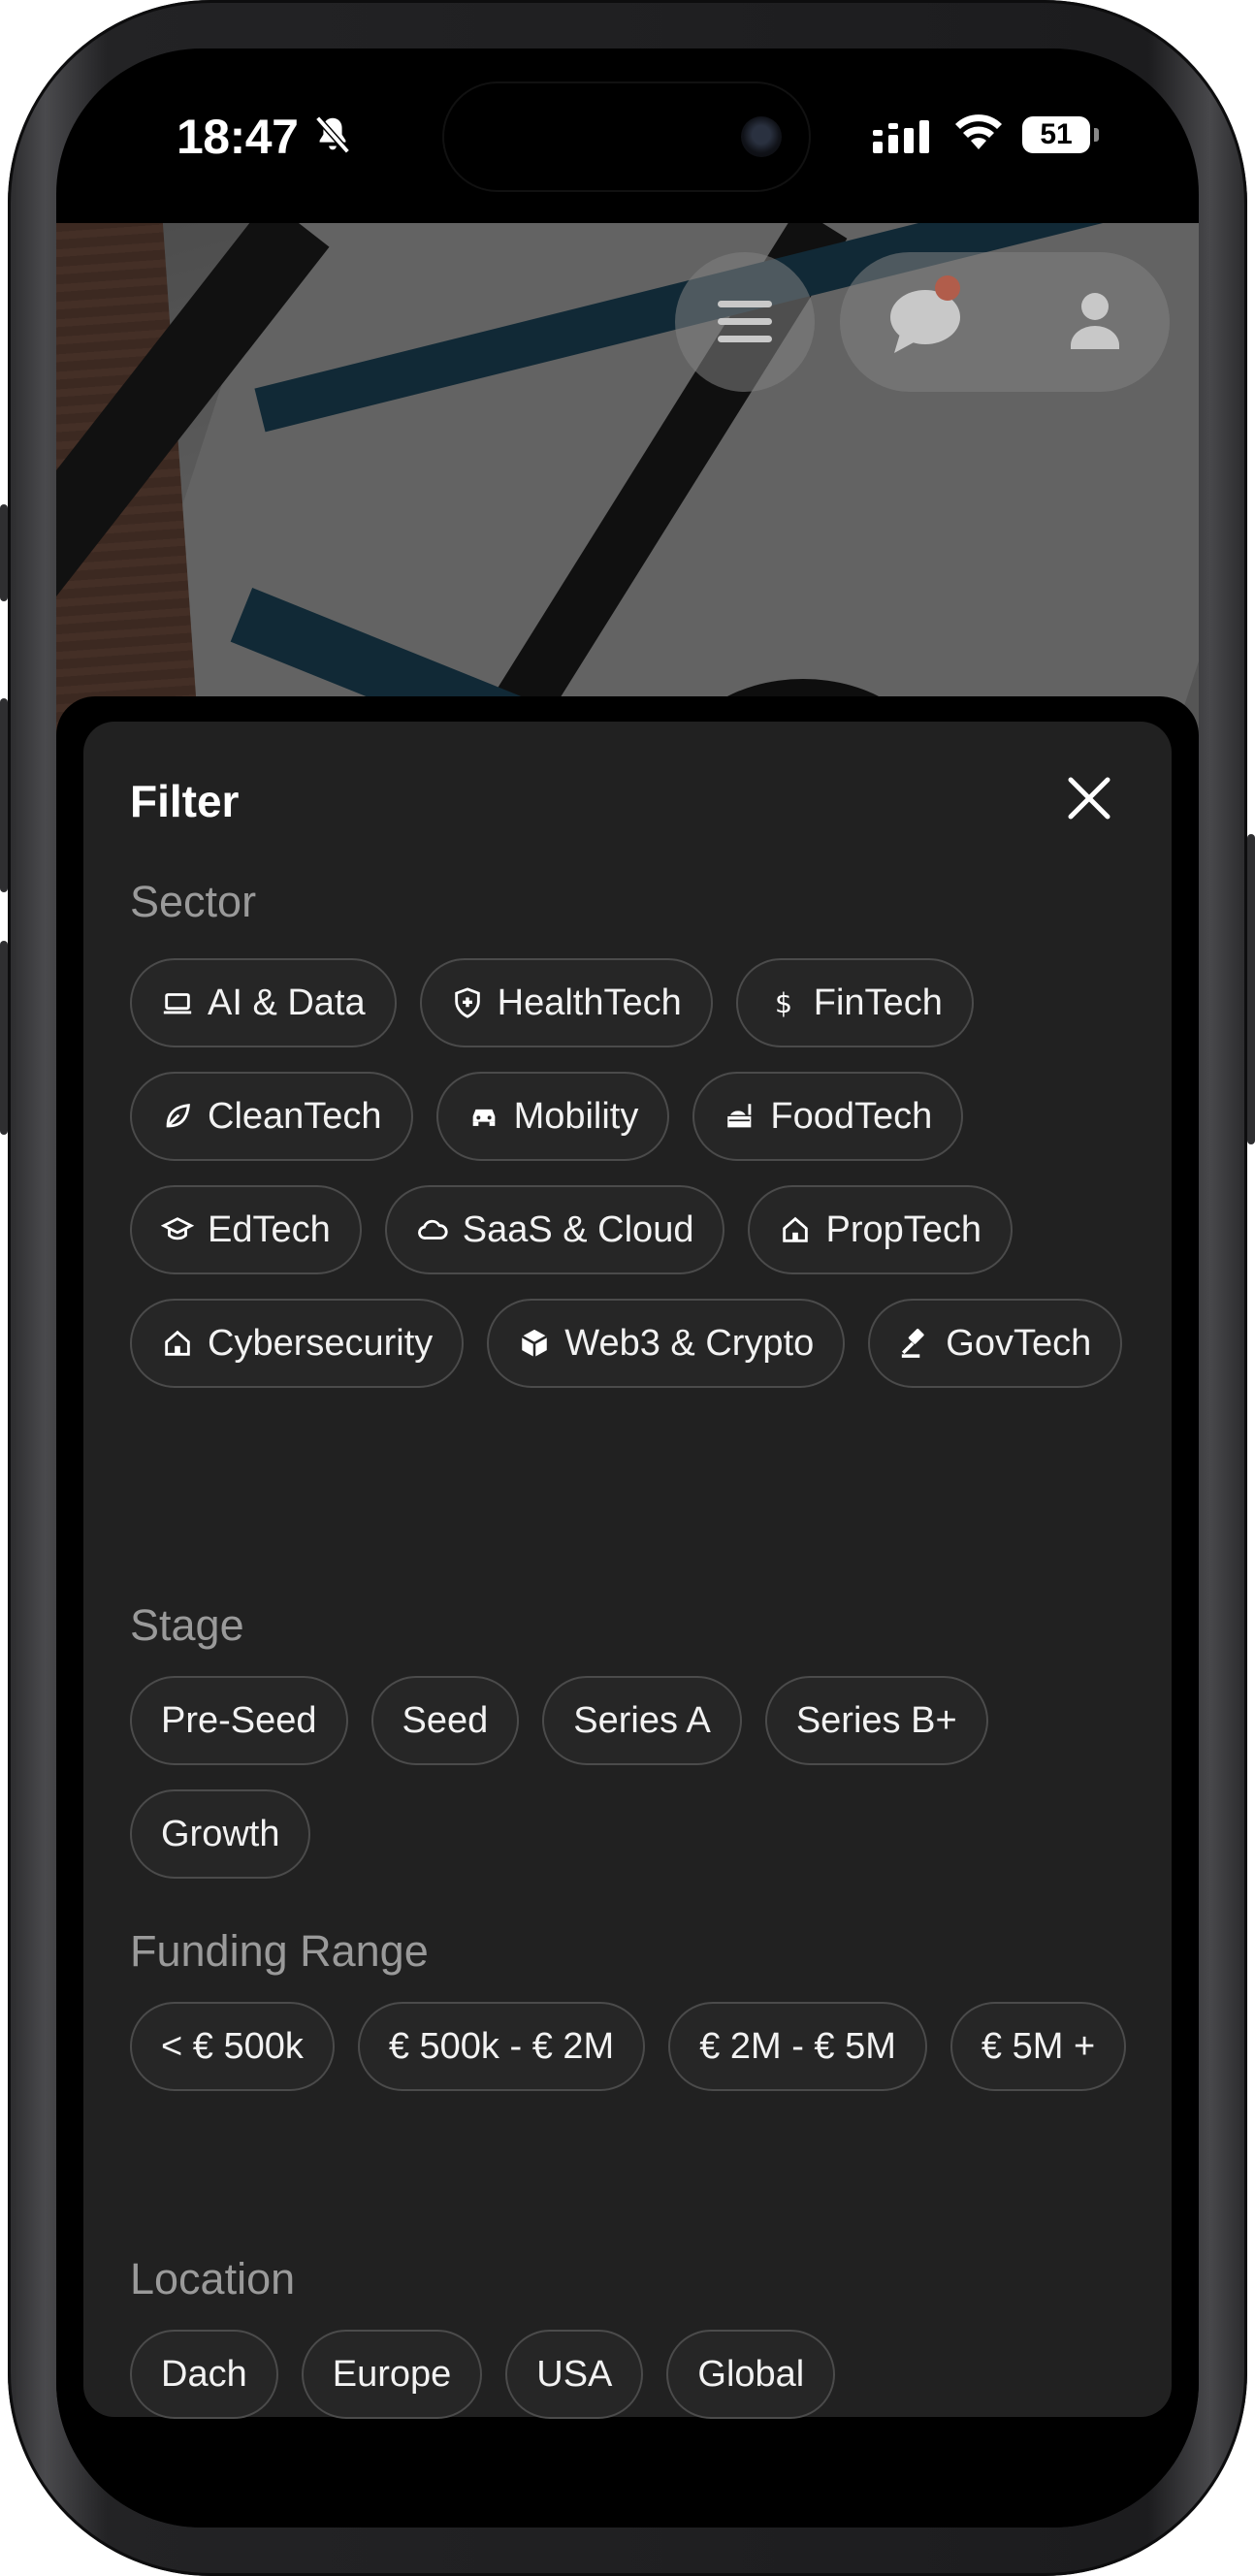 This screenshot has height=2576, width=1255. What do you see at coordinates (204, 2374) in the screenshot?
I see `chip-dach: Dach` at bounding box center [204, 2374].